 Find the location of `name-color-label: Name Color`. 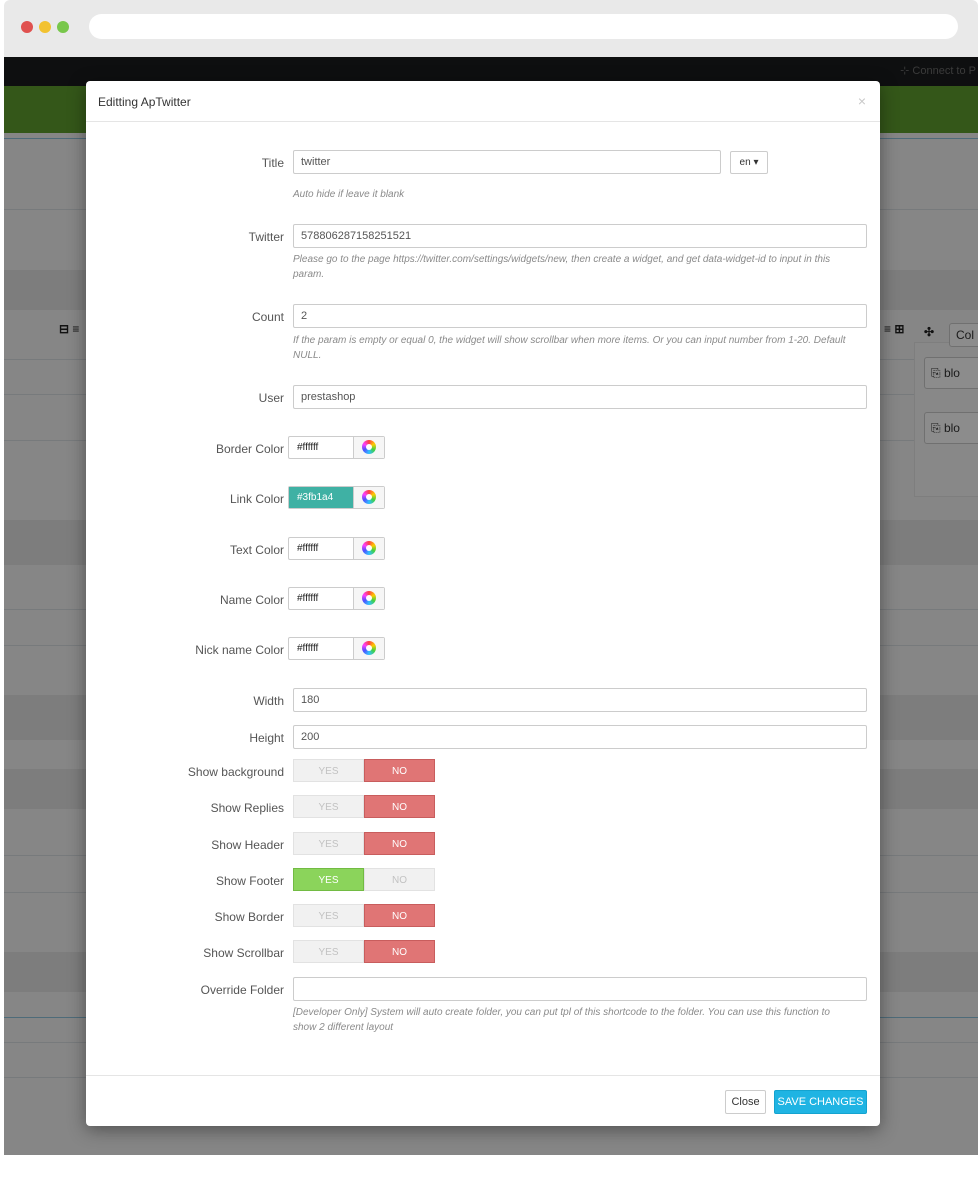

name-color-label: Name Color is located at coordinates (251, 600).